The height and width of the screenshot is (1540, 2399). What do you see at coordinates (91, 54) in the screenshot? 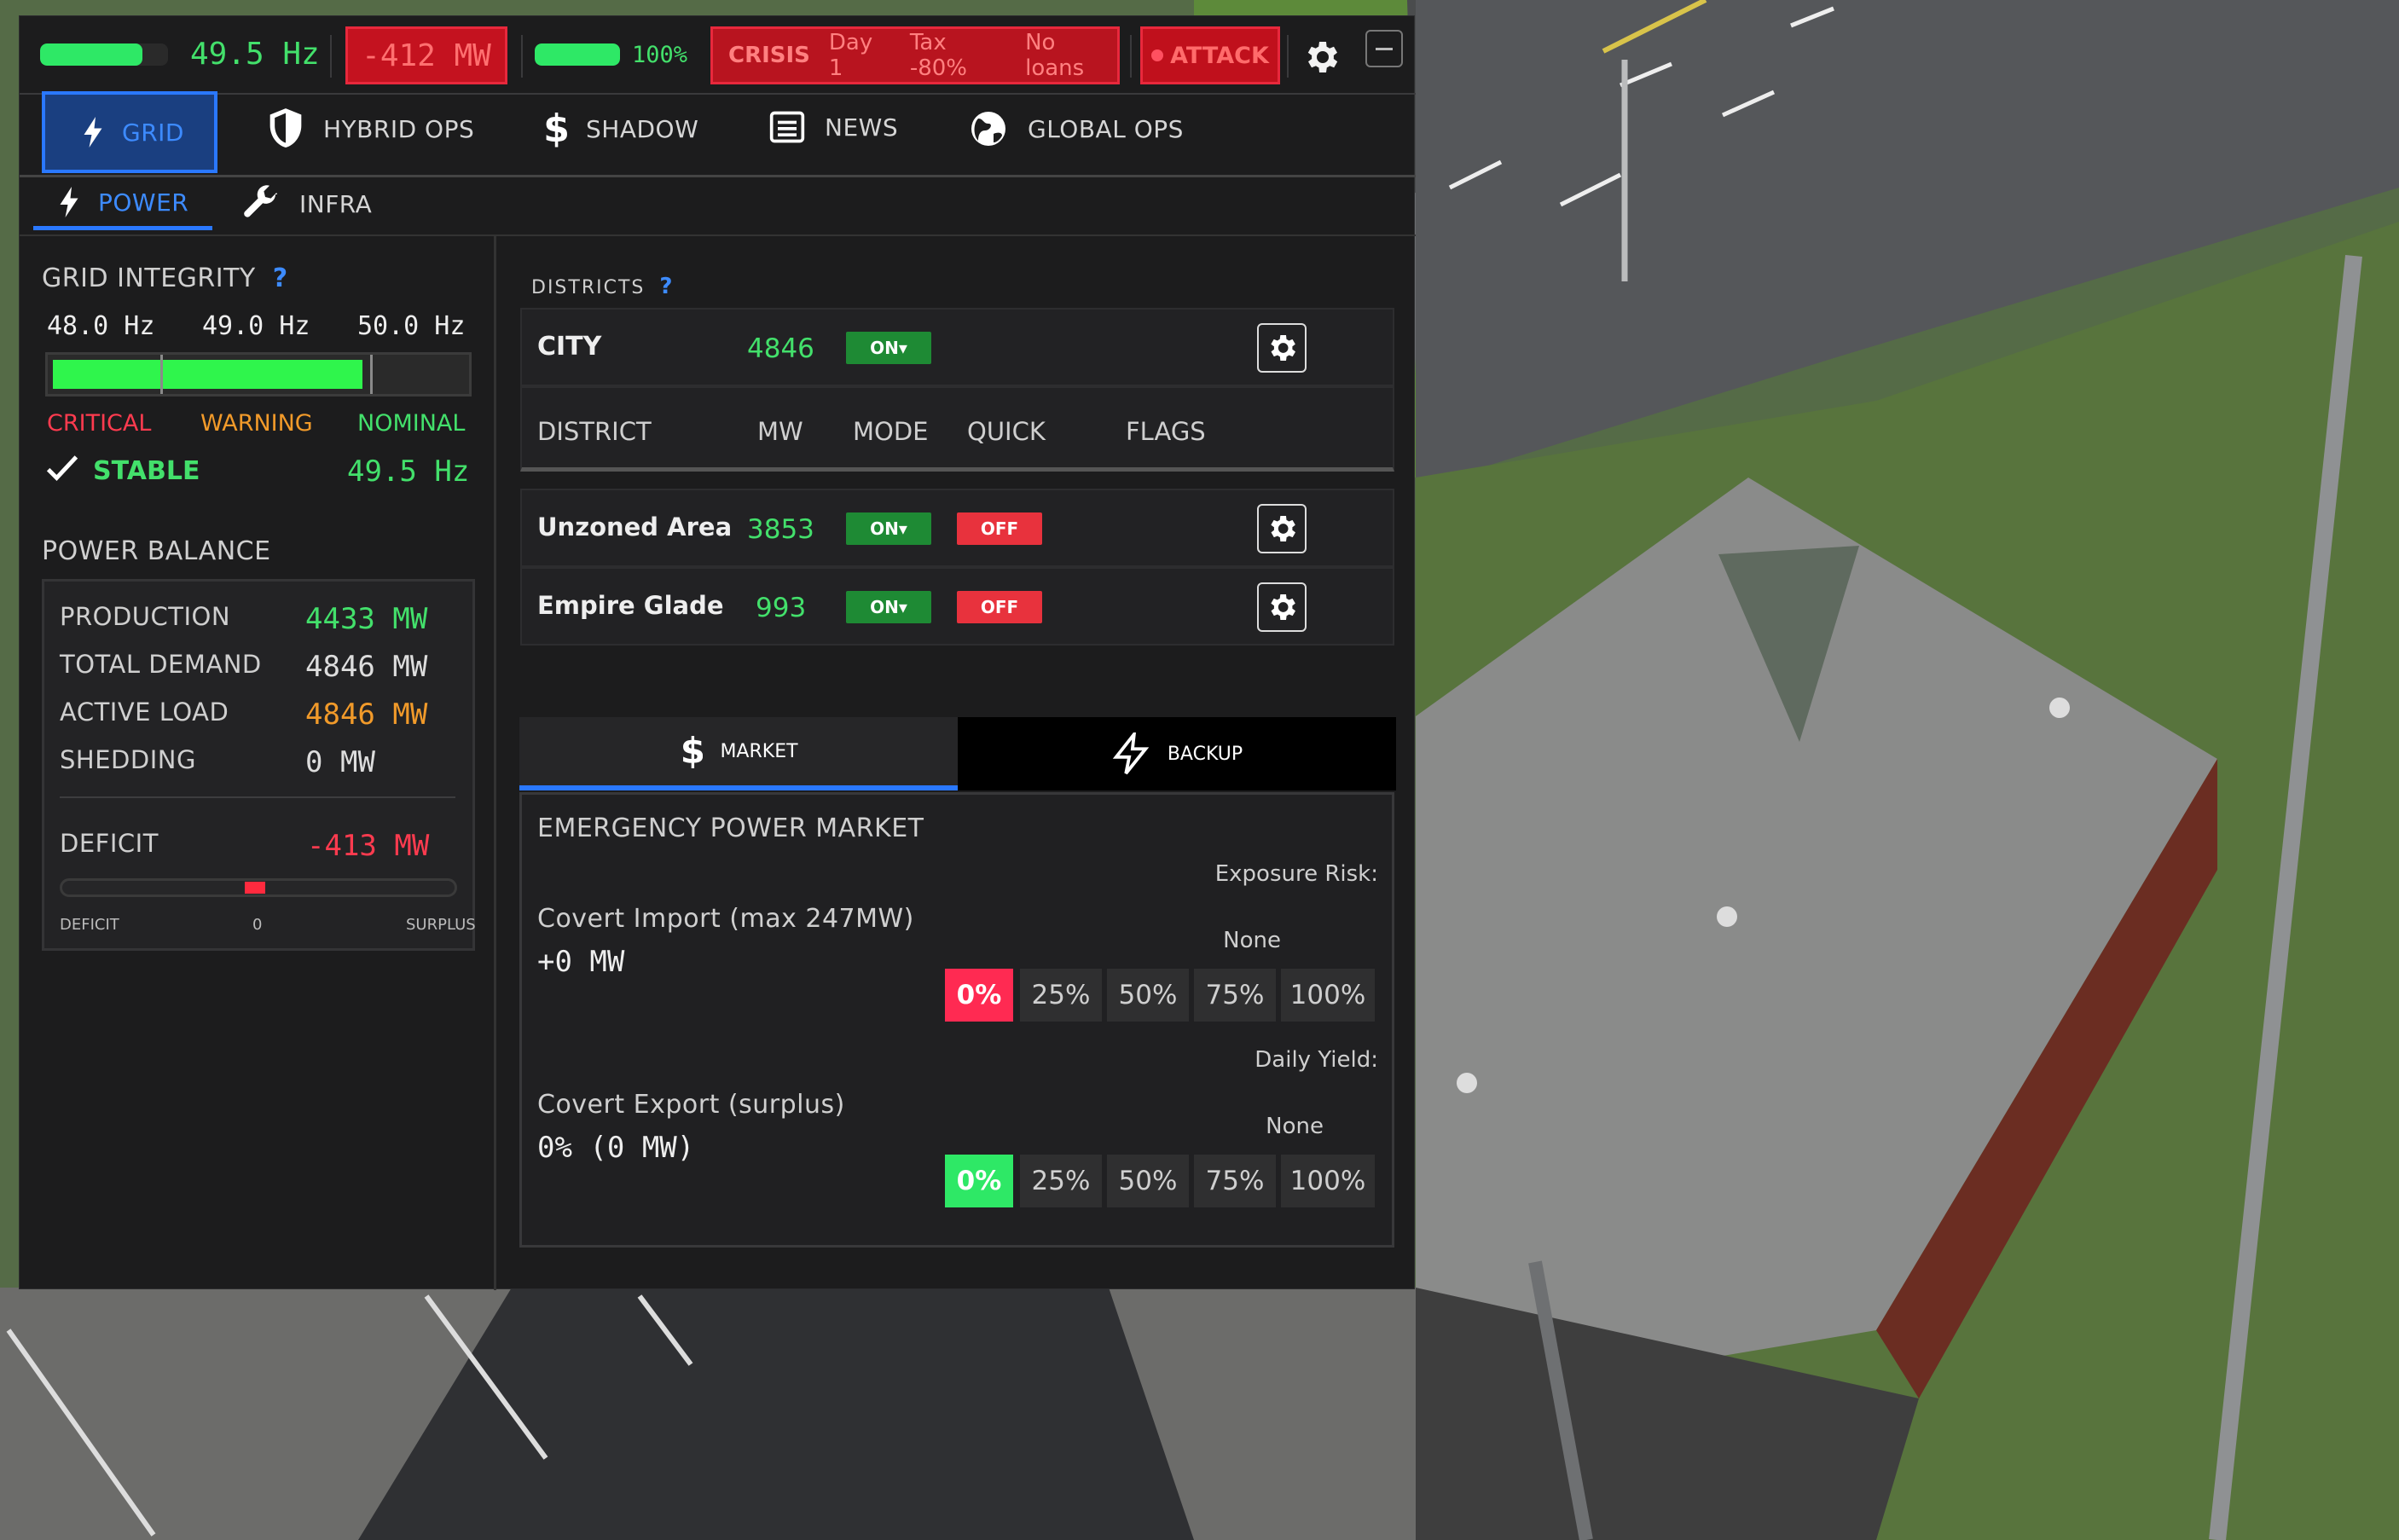
I see `frequency-bar-fill` at bounding box center [91, 54].